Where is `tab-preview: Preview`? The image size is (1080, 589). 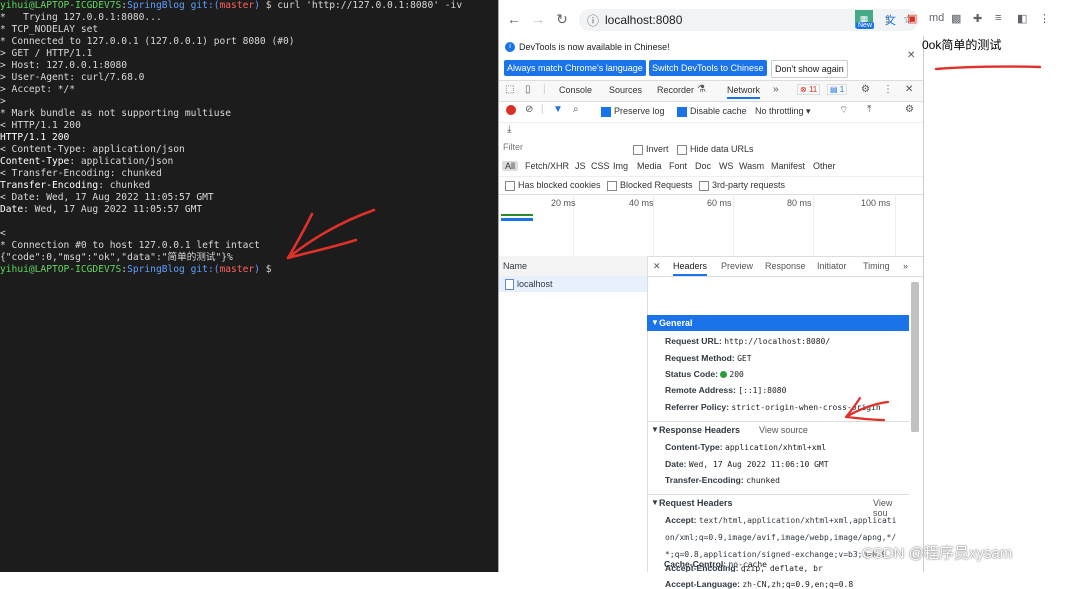
tab-preview: Preview is located at coordinates (737, 266).